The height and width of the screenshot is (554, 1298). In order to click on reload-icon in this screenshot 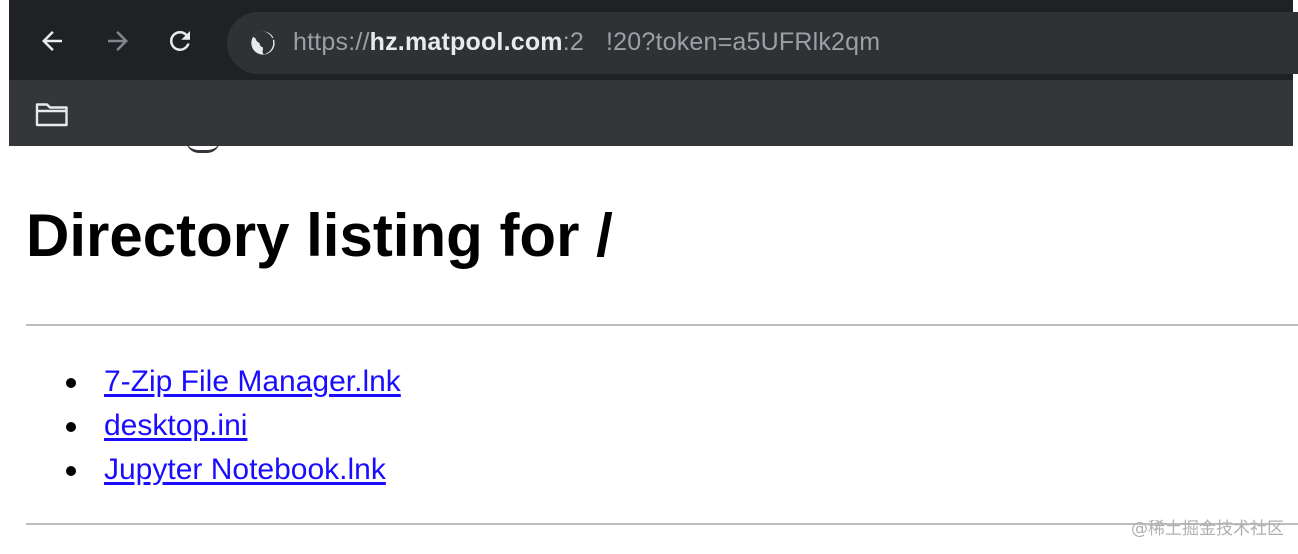, I will do `click(179, 40)`.